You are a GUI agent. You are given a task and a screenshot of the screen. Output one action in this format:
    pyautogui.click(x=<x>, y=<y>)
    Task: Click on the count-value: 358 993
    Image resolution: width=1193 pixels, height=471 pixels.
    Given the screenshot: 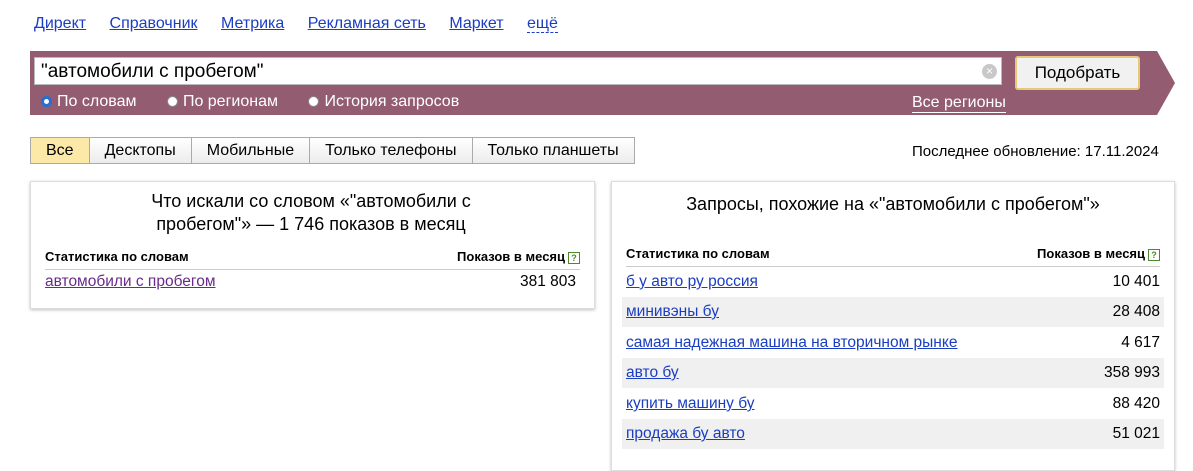 What is the action you would take?
    pyautogui.click(x=1131, y=372)
    